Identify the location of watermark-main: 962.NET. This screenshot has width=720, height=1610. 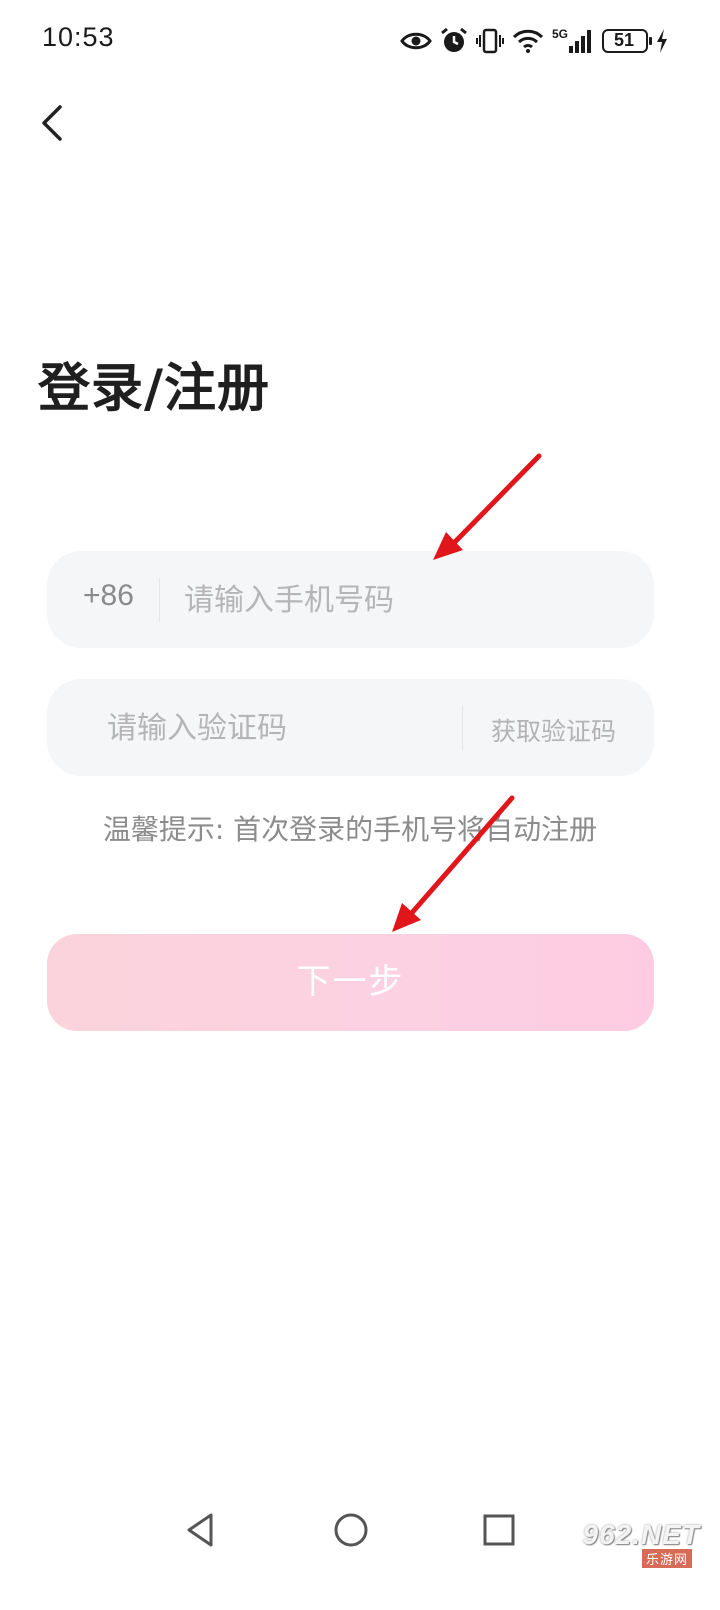
(641, 1534).